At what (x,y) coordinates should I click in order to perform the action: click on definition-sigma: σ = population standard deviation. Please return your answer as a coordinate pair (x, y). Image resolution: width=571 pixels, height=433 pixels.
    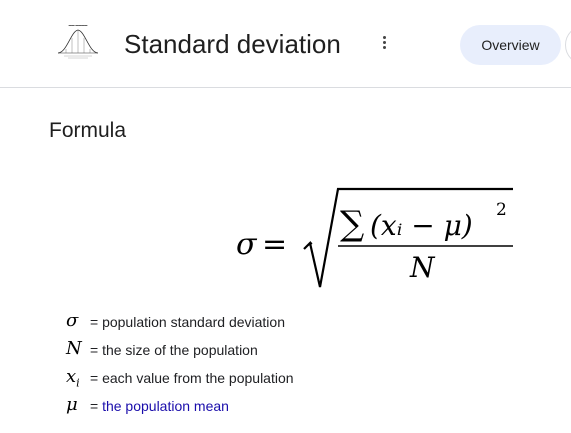
    Looking at the image, I should click on (266, 324).